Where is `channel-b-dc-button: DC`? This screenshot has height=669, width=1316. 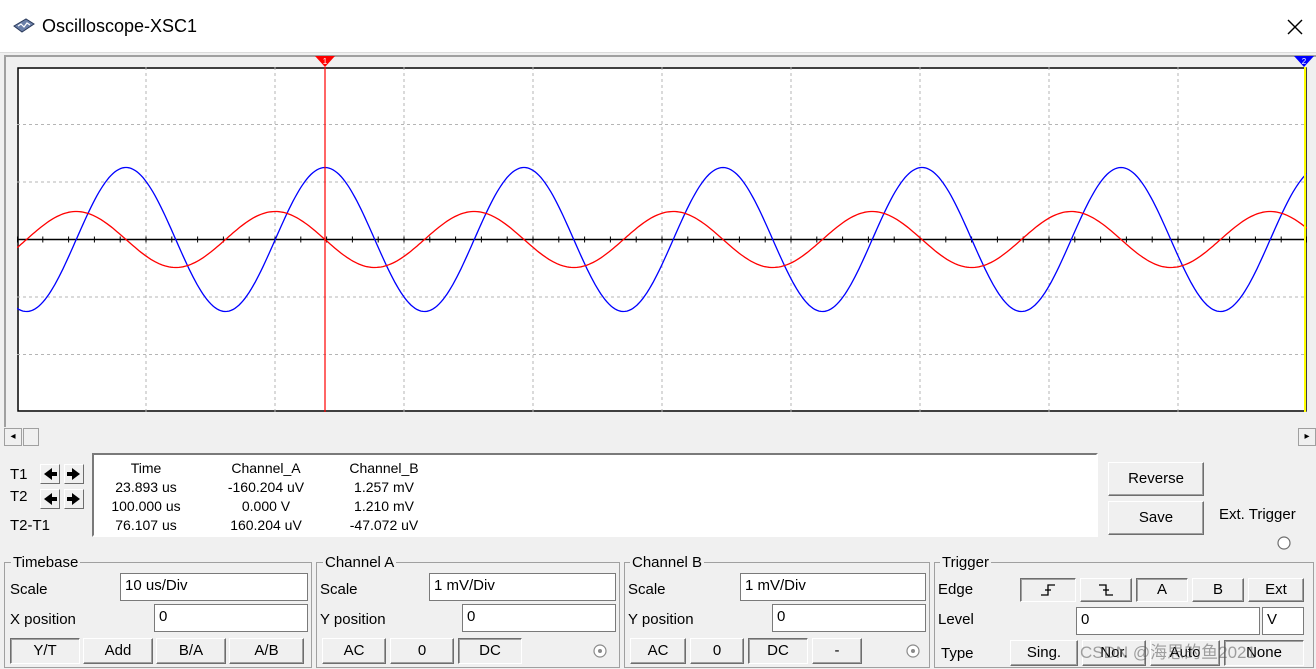
channel-b-dc-button: DC is located at coordinates (778, 651).